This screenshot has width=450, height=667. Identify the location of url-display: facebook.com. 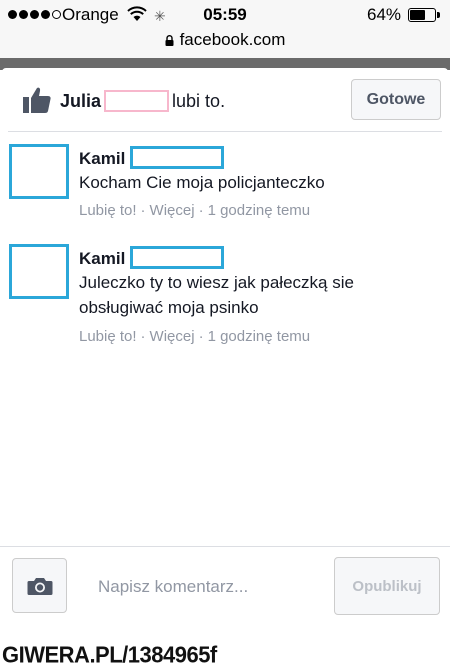
(225, 40).